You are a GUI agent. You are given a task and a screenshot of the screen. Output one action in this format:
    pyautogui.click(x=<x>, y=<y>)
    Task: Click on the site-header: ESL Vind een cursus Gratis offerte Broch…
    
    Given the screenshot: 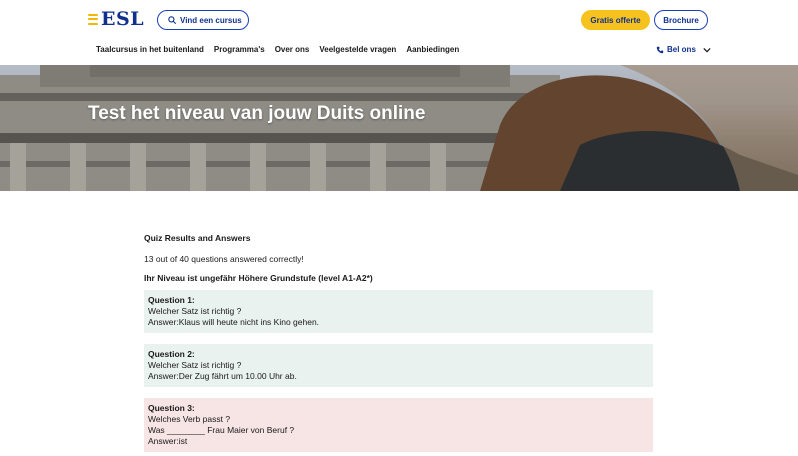 What is the action you would take?
    pyautogui.click(x=399, y=20)
    